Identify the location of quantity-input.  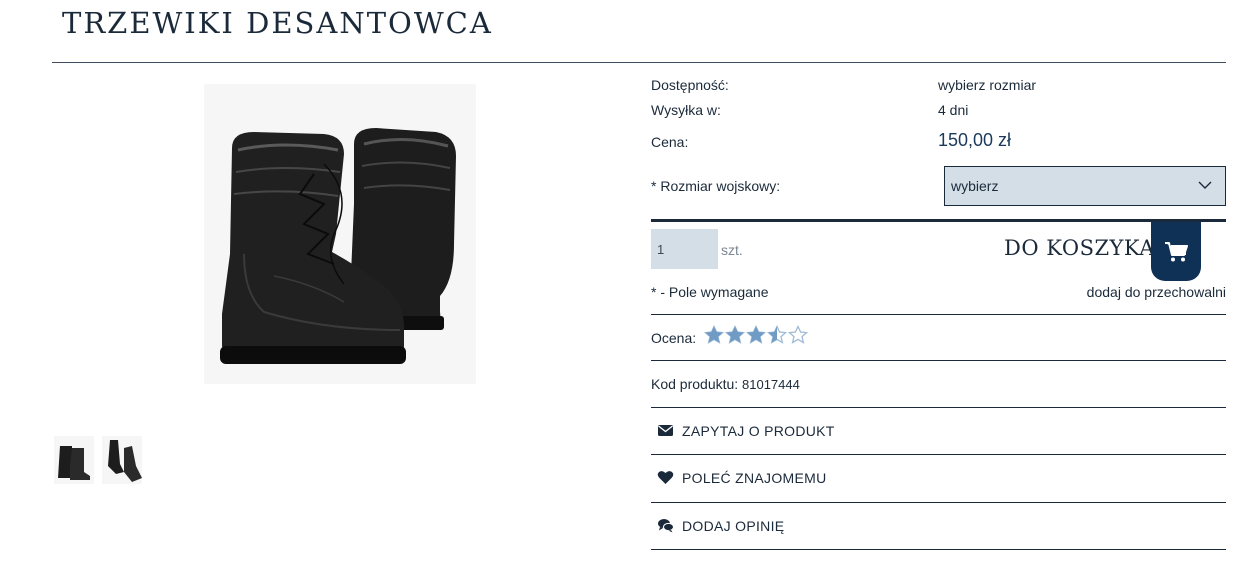
(684, 249).